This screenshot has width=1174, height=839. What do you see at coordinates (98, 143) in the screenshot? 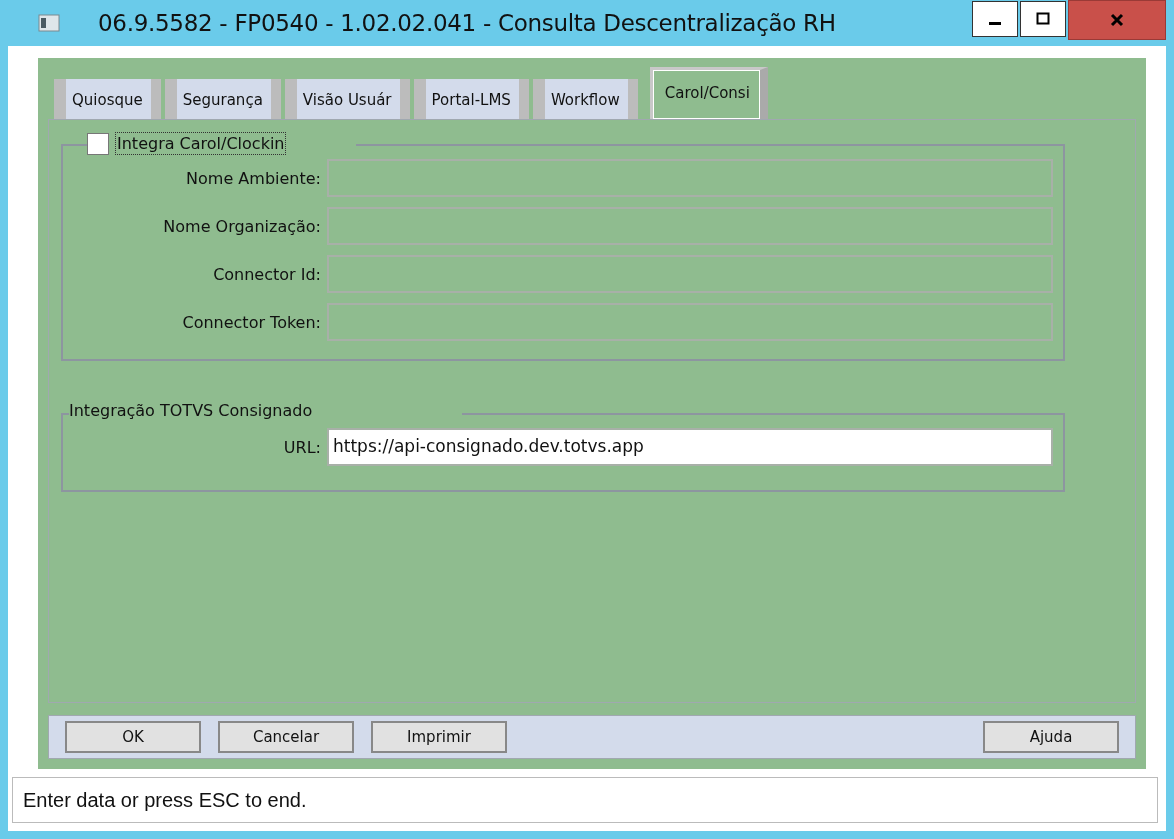
I see `checkbox` at bounding box center [98, 143].